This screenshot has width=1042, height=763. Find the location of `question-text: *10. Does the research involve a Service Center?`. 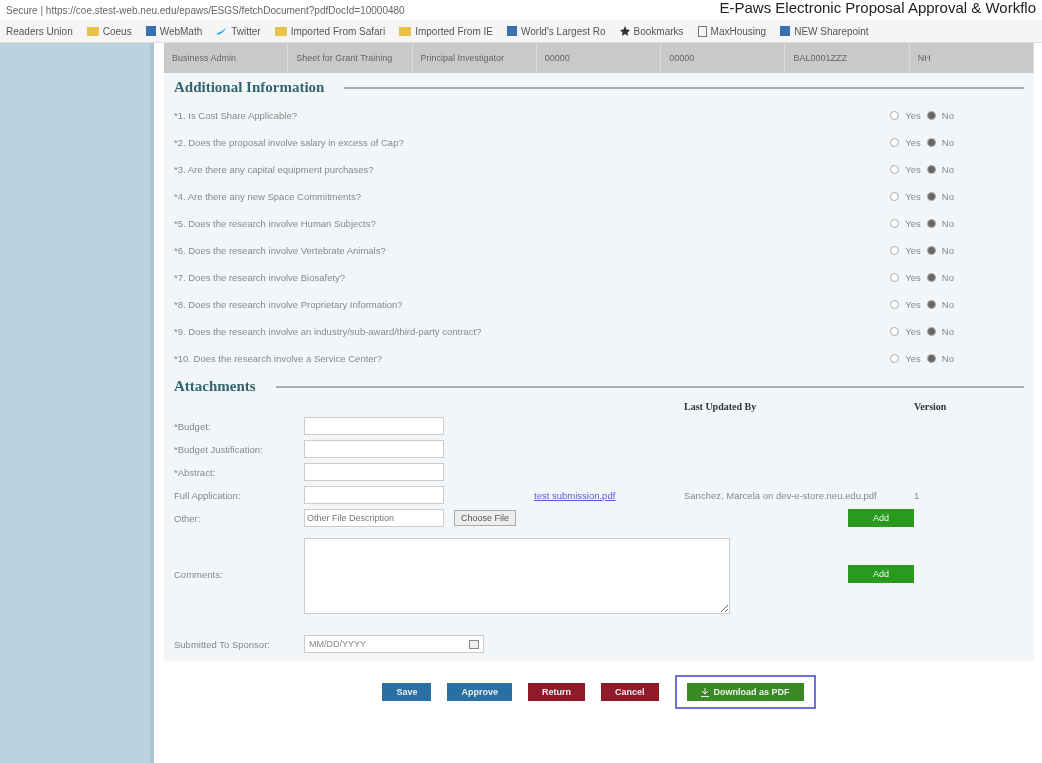

question-text: *10. Does the research involve a Service Center? is located at coordinates (278, 358).